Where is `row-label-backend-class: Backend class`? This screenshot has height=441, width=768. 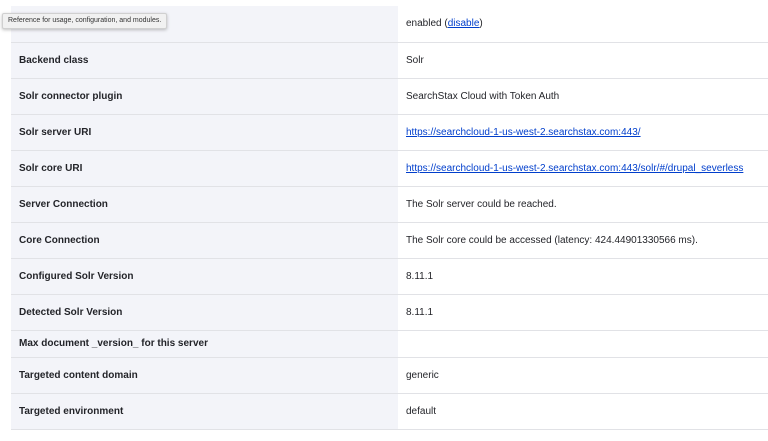
row-label-backend-class: Backend class is located at coordinates (204, 60).